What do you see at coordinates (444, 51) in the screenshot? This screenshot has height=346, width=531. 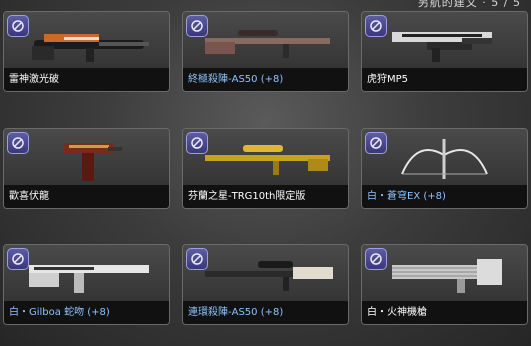 I see `weapon-card-3: 虎狩MP5` at bounding box center [444, 51].